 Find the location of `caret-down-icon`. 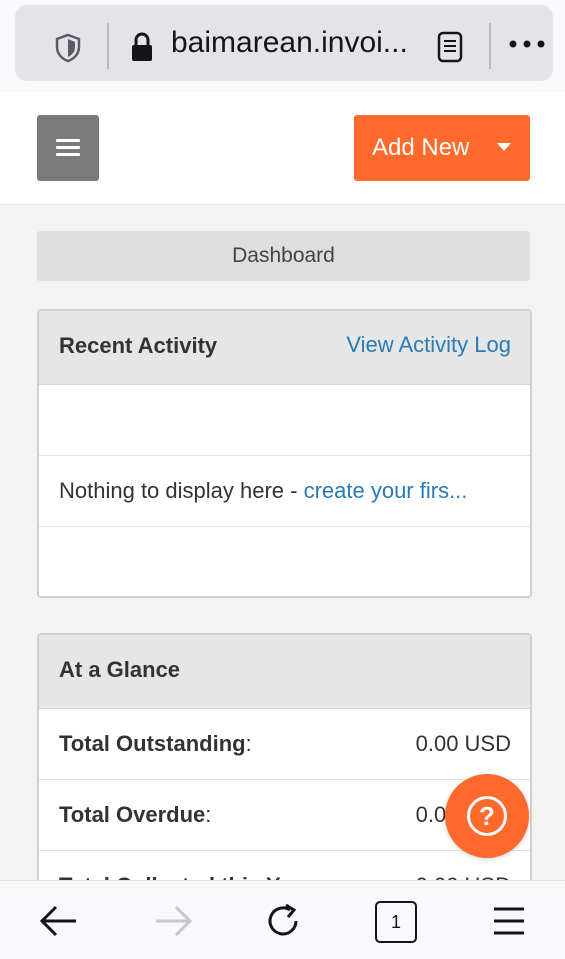

caret-down-icon is located at coordinates (504, 147).